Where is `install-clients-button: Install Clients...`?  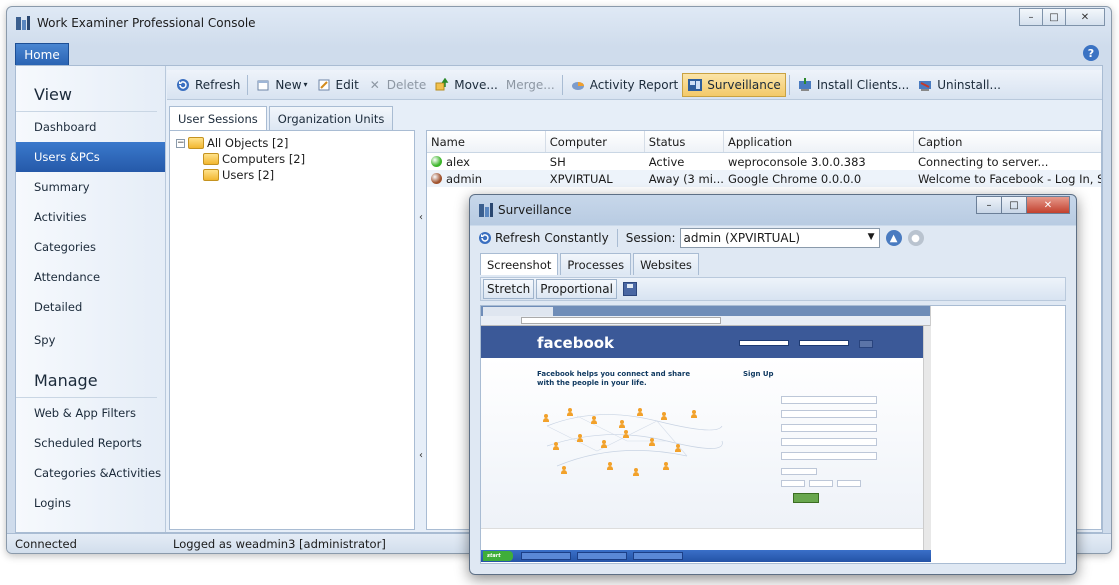 install-clients-button: Install Clients... is located at coordinates (853, 85).